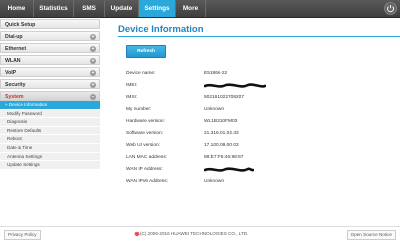 The image size is (400, 242). What do you see at coordinates (50, 148) in the screenshot?
I see `sidebar-subitem-date-time: Date & Time` at bounding box center [50, 148].